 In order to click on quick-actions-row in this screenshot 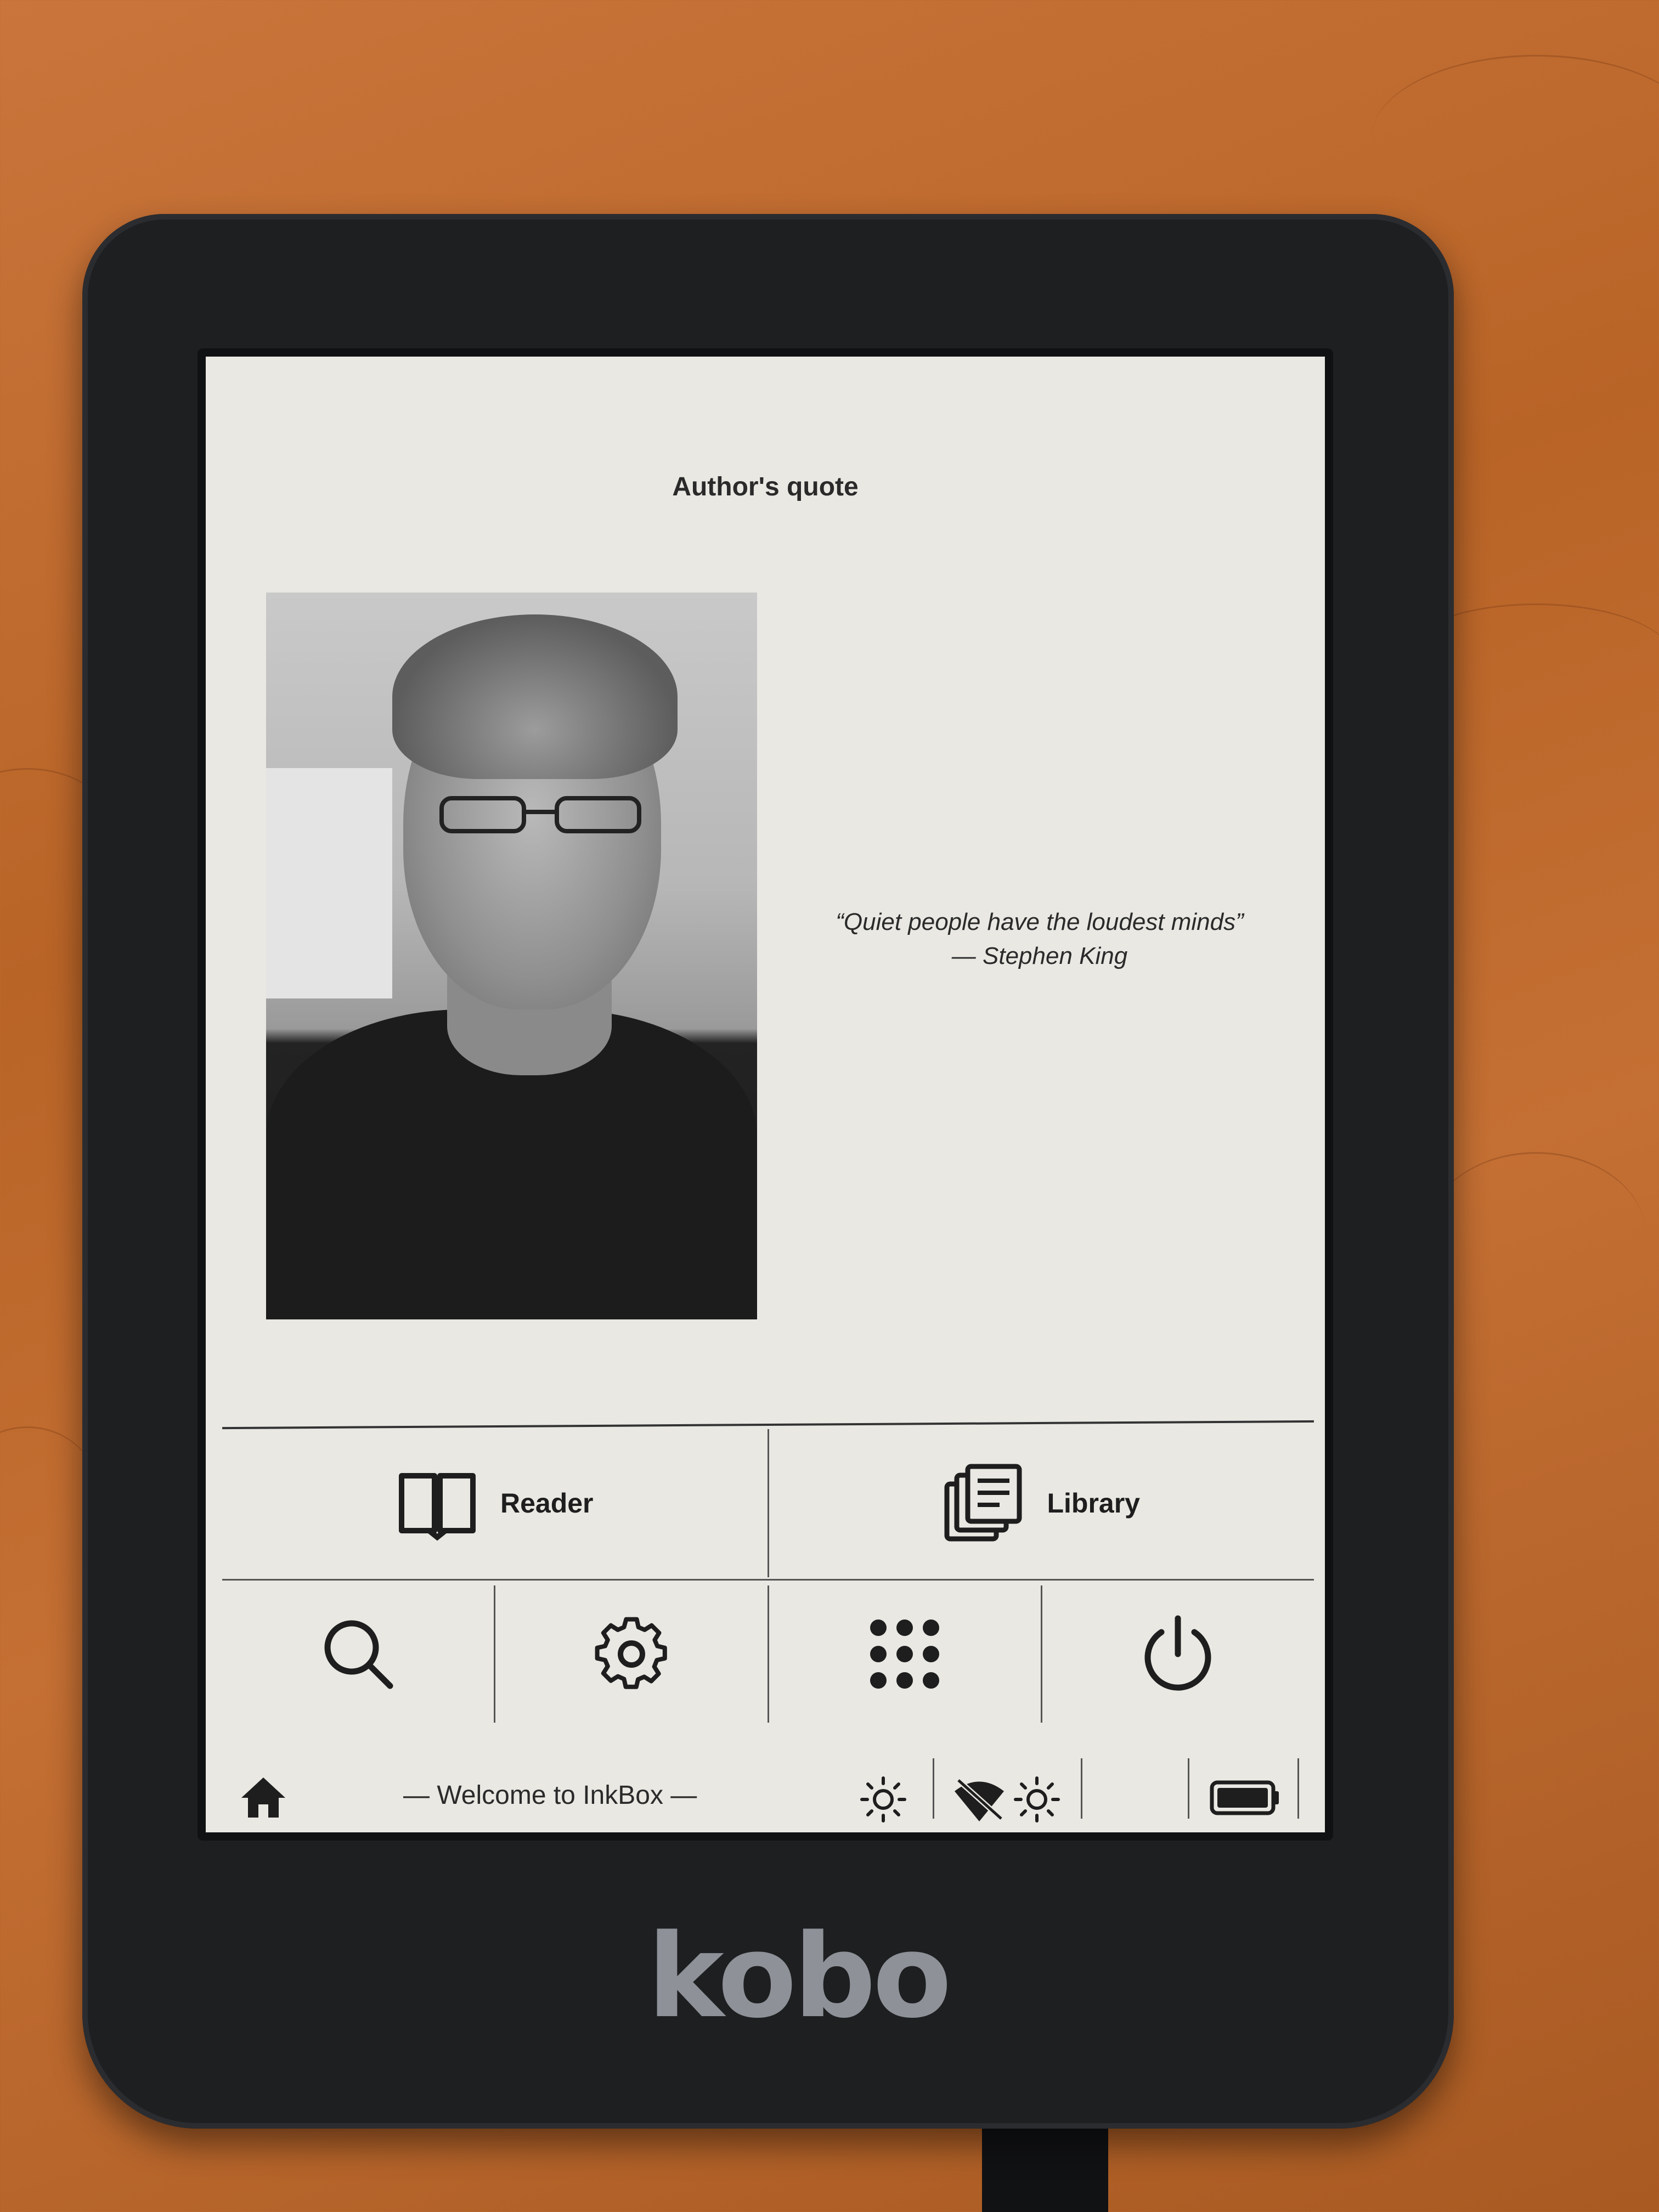, I will do `click(768, 1654)`.